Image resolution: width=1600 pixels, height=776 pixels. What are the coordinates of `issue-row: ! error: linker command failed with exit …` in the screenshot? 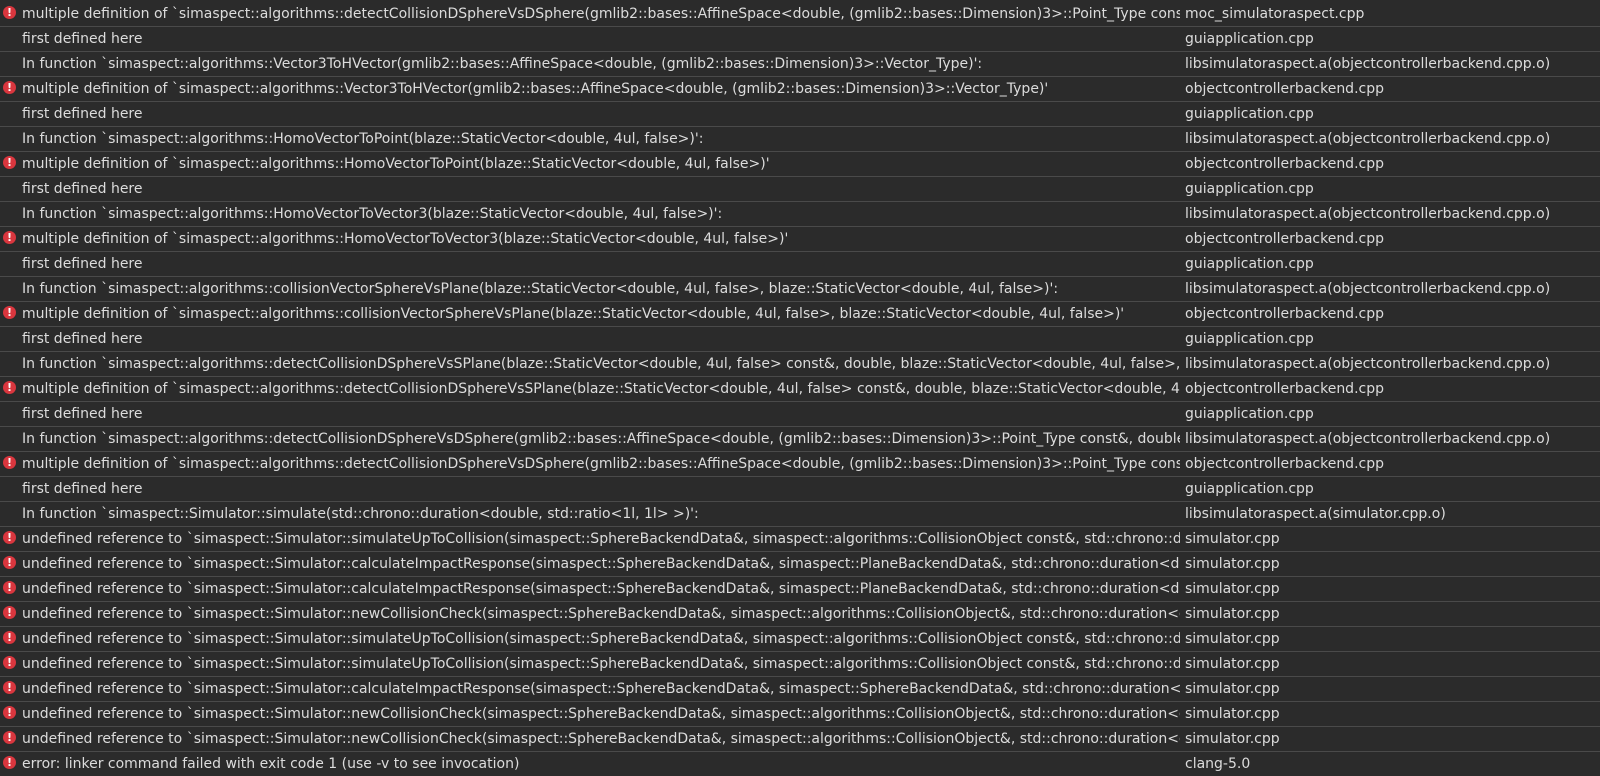 It's located at (800, 764).